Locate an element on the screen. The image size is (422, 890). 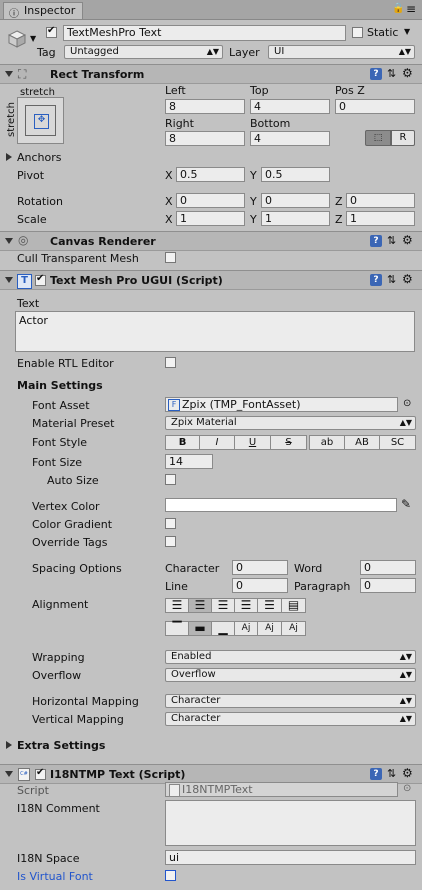
i18n-header: C# I18NTMP Text (Script) ? ⇅ ⚙ is located at coordinates (211, 774).